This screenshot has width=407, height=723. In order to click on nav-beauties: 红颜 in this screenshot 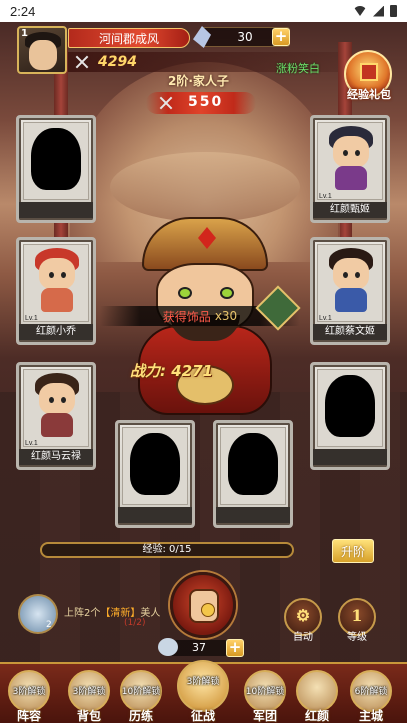, I will do `click(317, 695)`.